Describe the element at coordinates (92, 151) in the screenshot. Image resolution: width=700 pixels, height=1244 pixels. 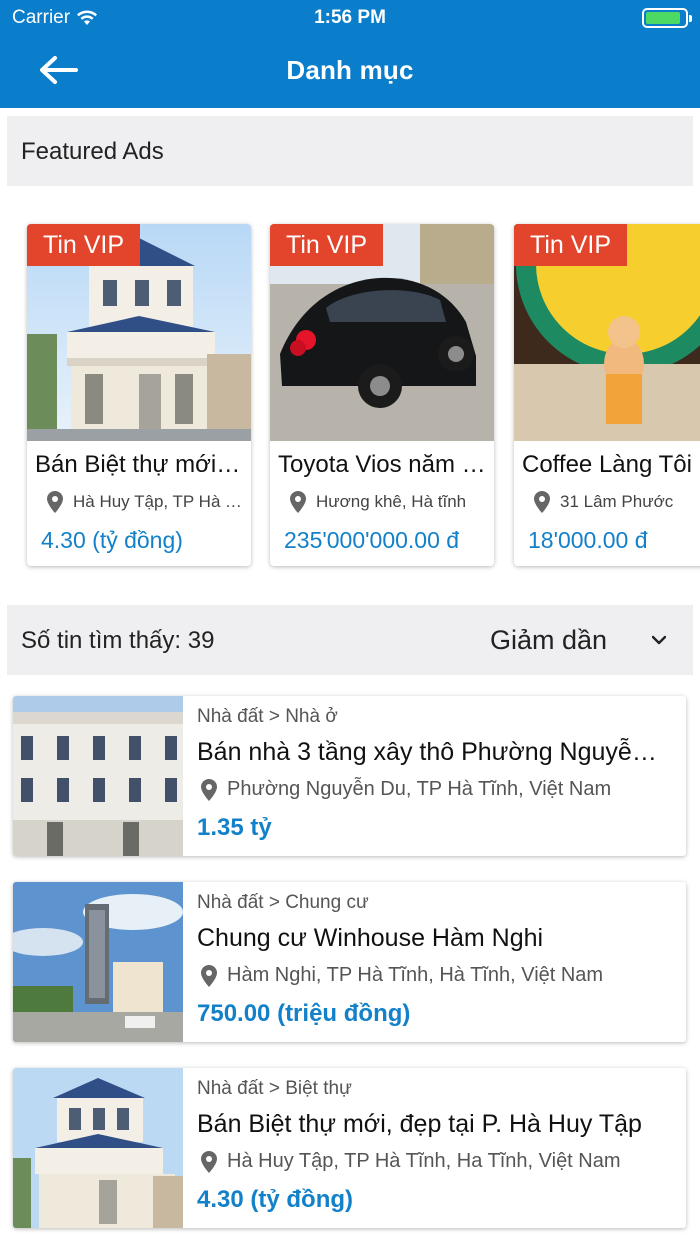
I see `featured-ads-title: Featured Ads` at that location.